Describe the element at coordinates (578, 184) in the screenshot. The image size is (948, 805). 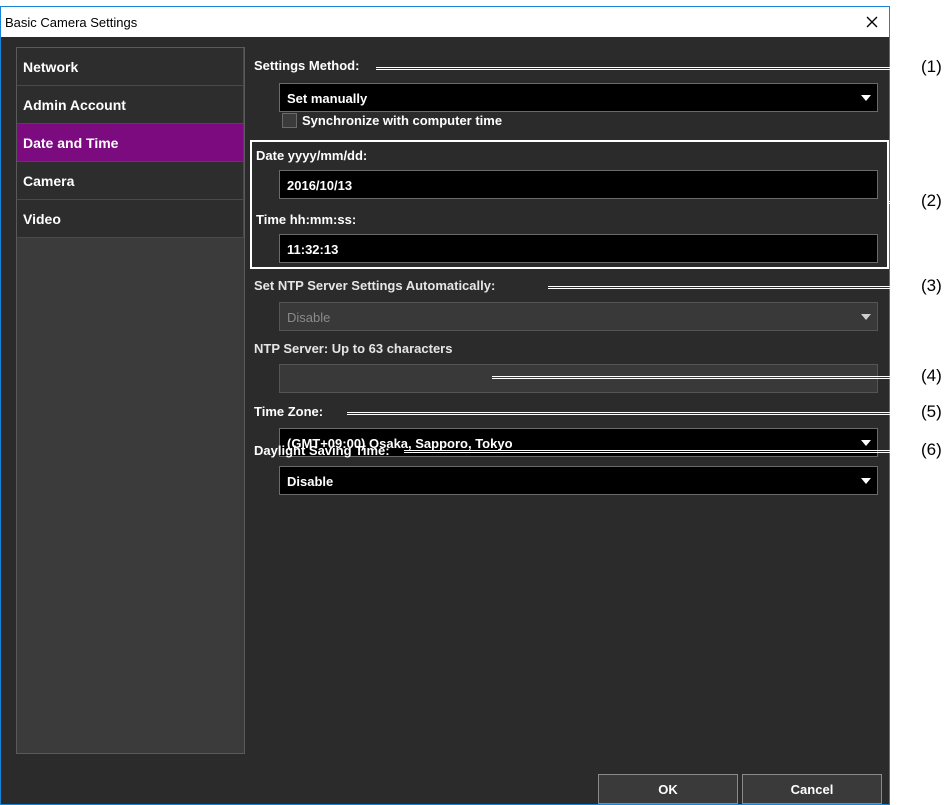
I see `date-field: 2016/10/13` at that location.